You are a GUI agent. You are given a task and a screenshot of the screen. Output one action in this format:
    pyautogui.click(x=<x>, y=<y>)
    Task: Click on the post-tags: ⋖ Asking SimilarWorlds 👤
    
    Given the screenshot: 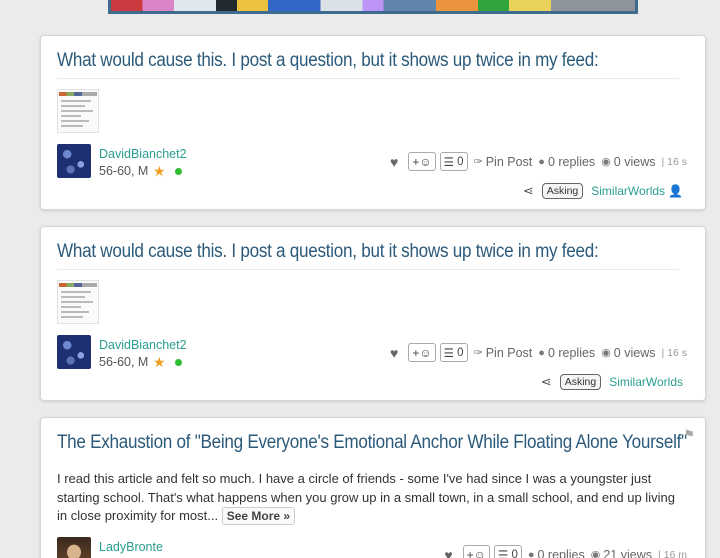 What is the action you would take?
    pyautogui.click(x=603, y=191)
    